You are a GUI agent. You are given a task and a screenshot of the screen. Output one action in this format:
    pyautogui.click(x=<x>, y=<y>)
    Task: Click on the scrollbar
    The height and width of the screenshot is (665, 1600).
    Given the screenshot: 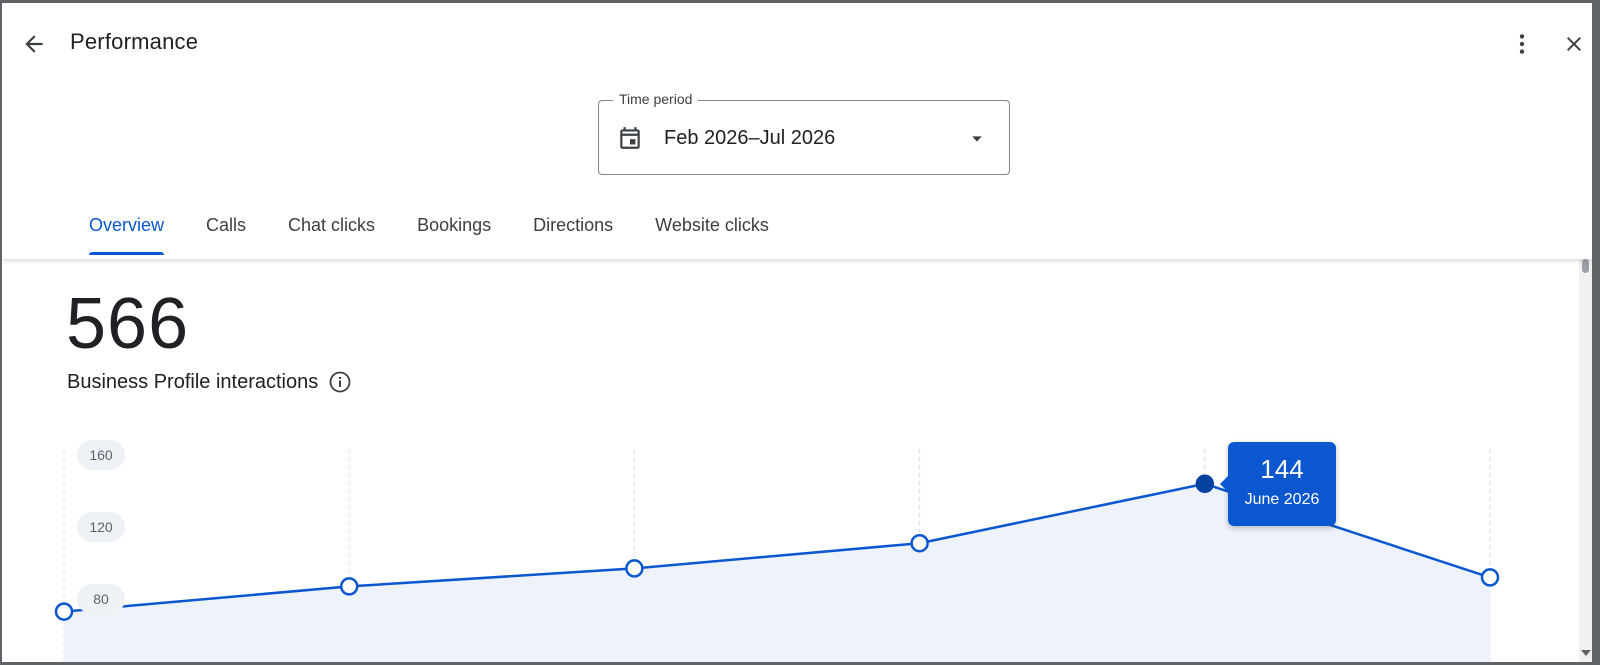 What is the action you would take?
    pyautogui.click(x=1585, y=460)
    